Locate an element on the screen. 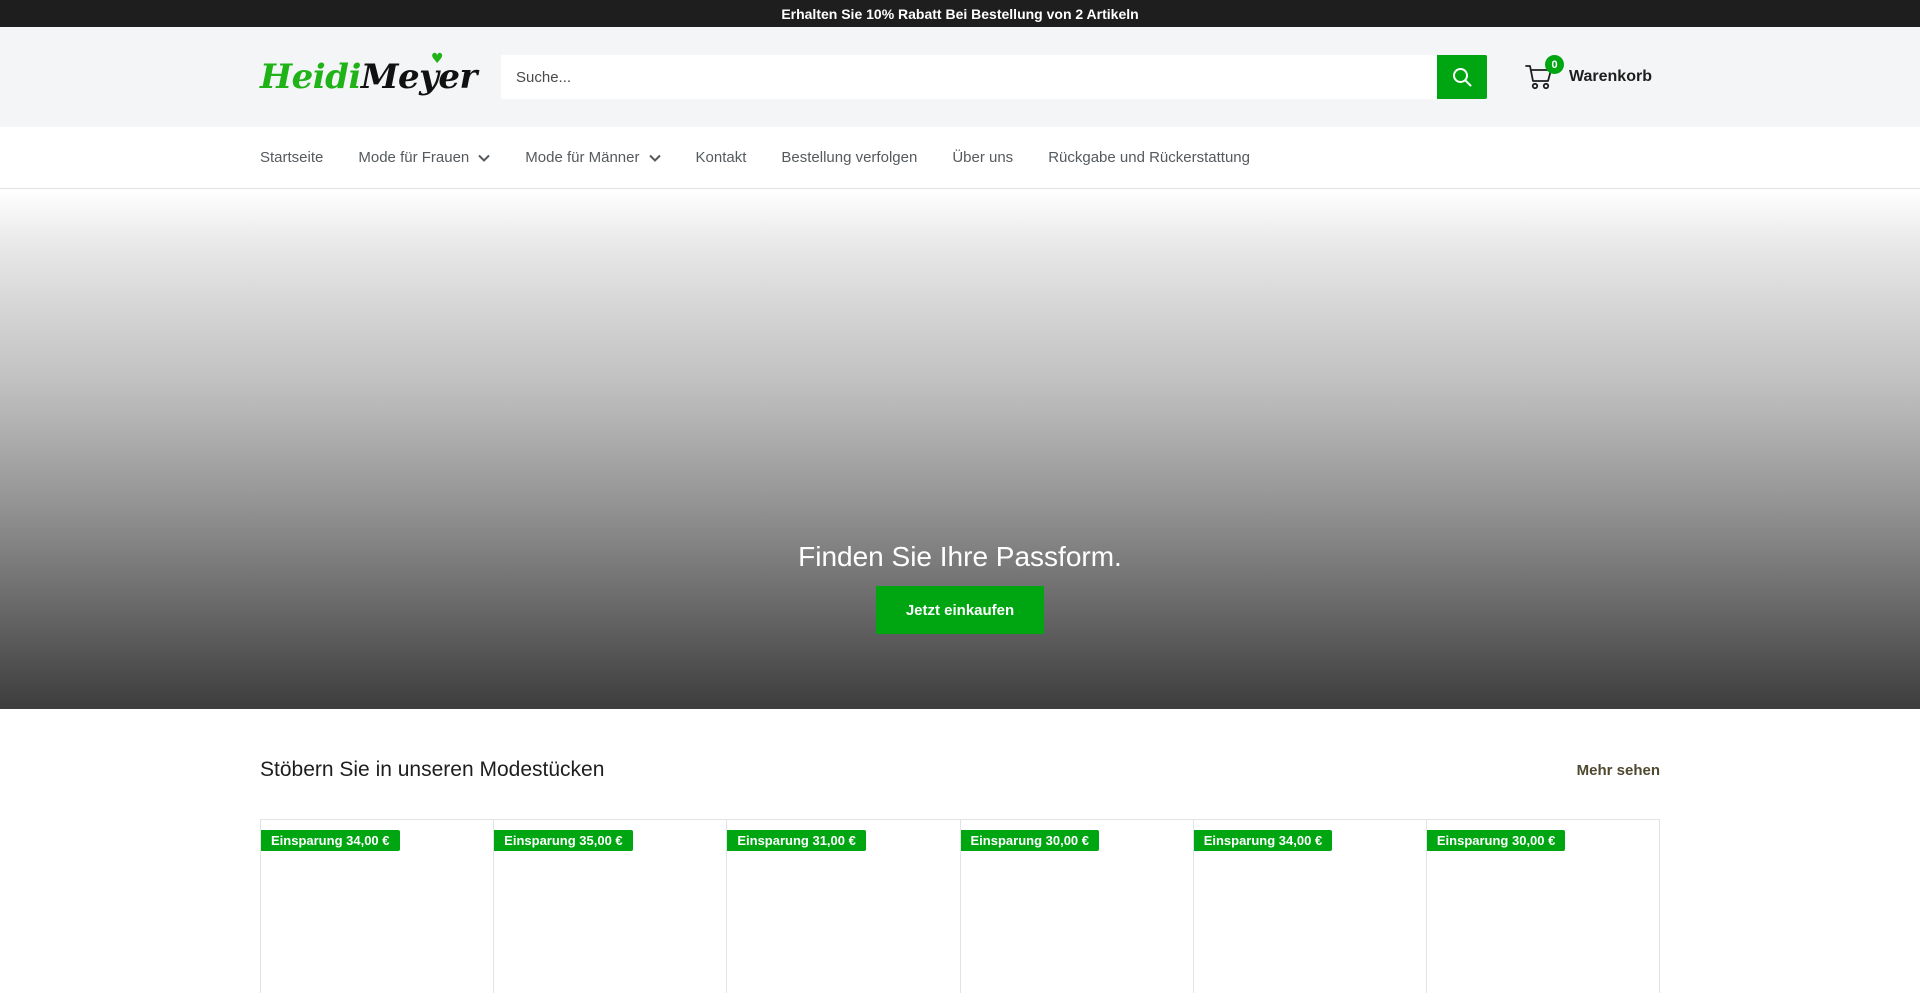 This screenshot has height=993, width=1920. nav-item-mode-fuer-frauen: Mode für Frauen is located at coordinates (424, 157).